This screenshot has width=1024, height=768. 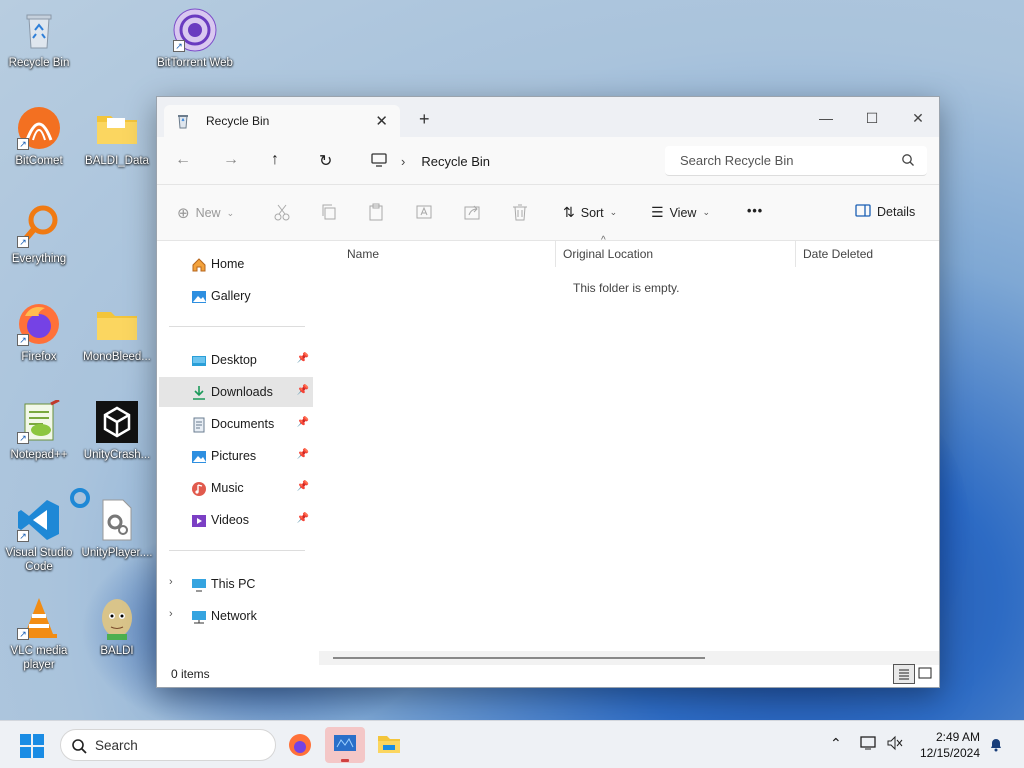 What do you see at coordinates (205, 213) in the screenshot?
I see `new-button: ⊕ New ⌄` at bounding box center [205, 213].